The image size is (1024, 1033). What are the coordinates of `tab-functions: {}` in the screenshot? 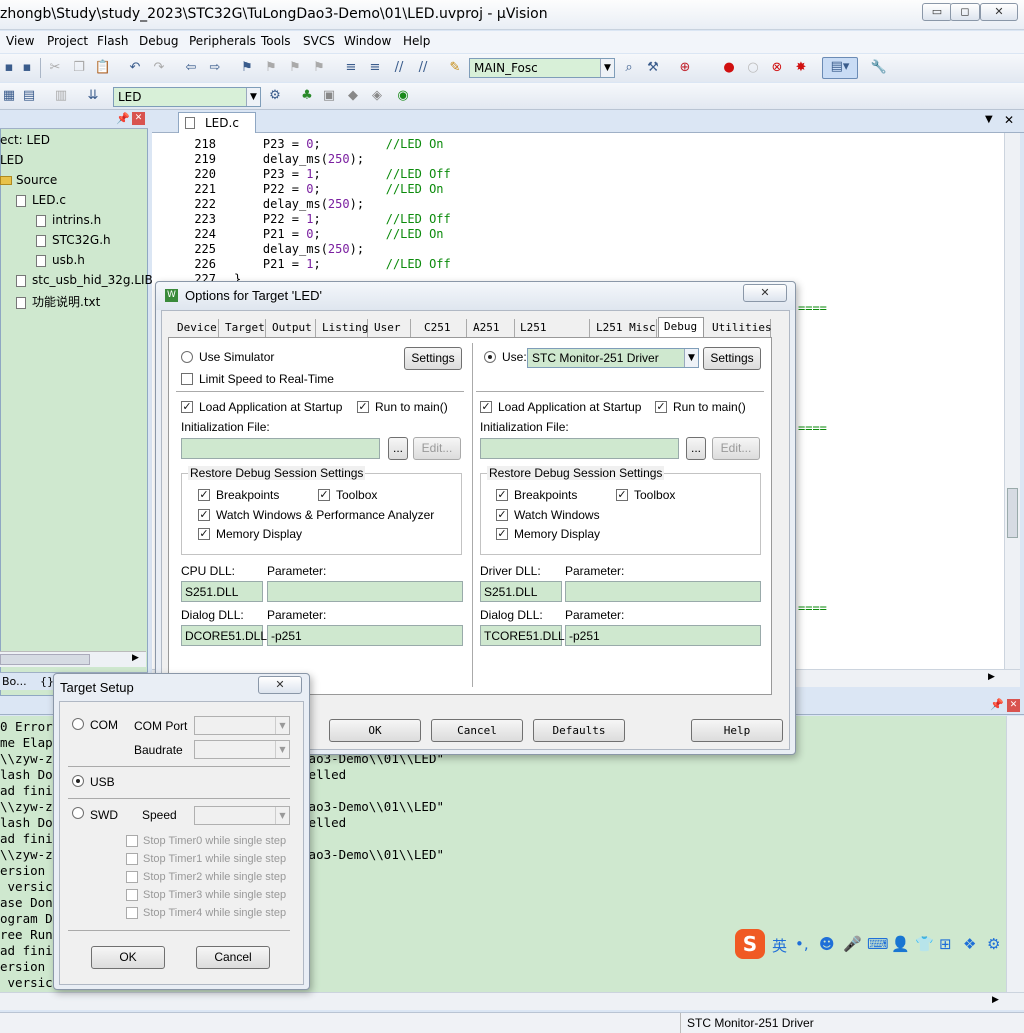 It's located at (47, 681).